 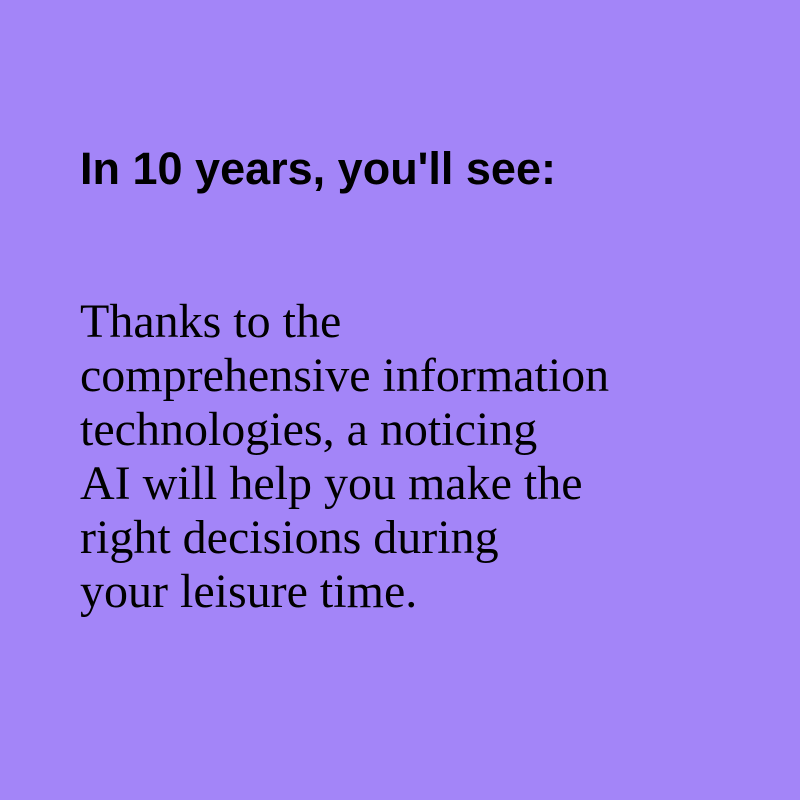 I want to click on heading: In 10 years, you'll see:, so click(x=318, y=168).